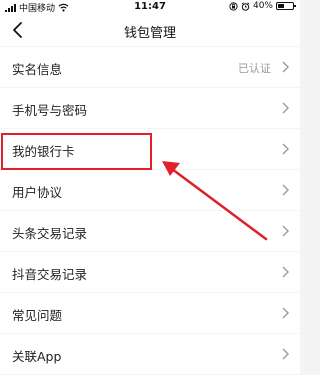 The width and height of the screenshot is (320, 375). Describe the element at coordinates (254, 68) in the screenshot. I see `verified-status: 已认证` at that location.